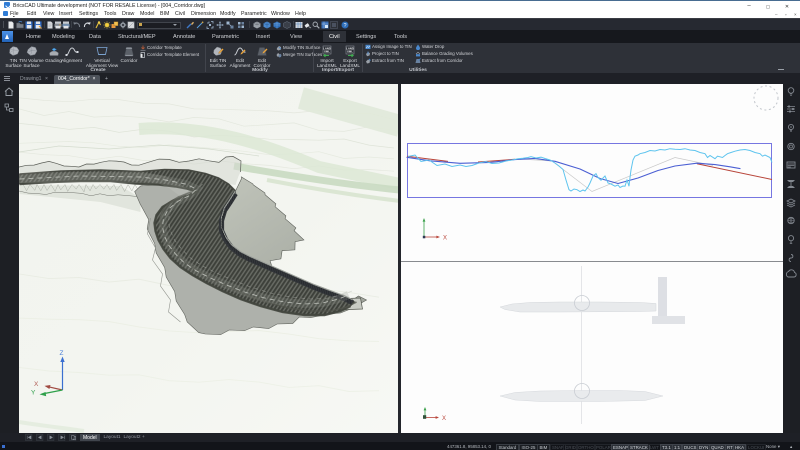 The height and width of the screenshot is (450, 800). Describe the element at coordinates (61, 353) in the screenshot. I see `svg-text: Z` at that location.